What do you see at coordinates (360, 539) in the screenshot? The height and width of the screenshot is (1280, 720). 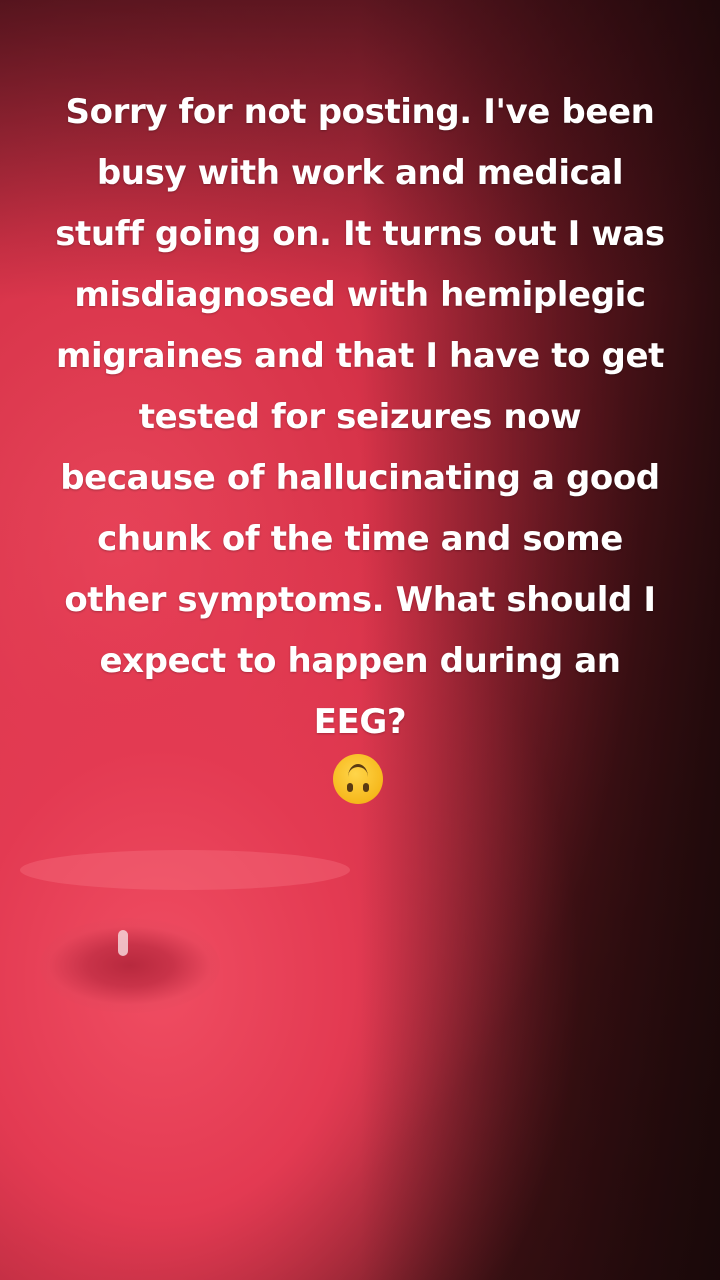 I see `caption-line: chunk of the time and some` at bounding box center [360, 539].